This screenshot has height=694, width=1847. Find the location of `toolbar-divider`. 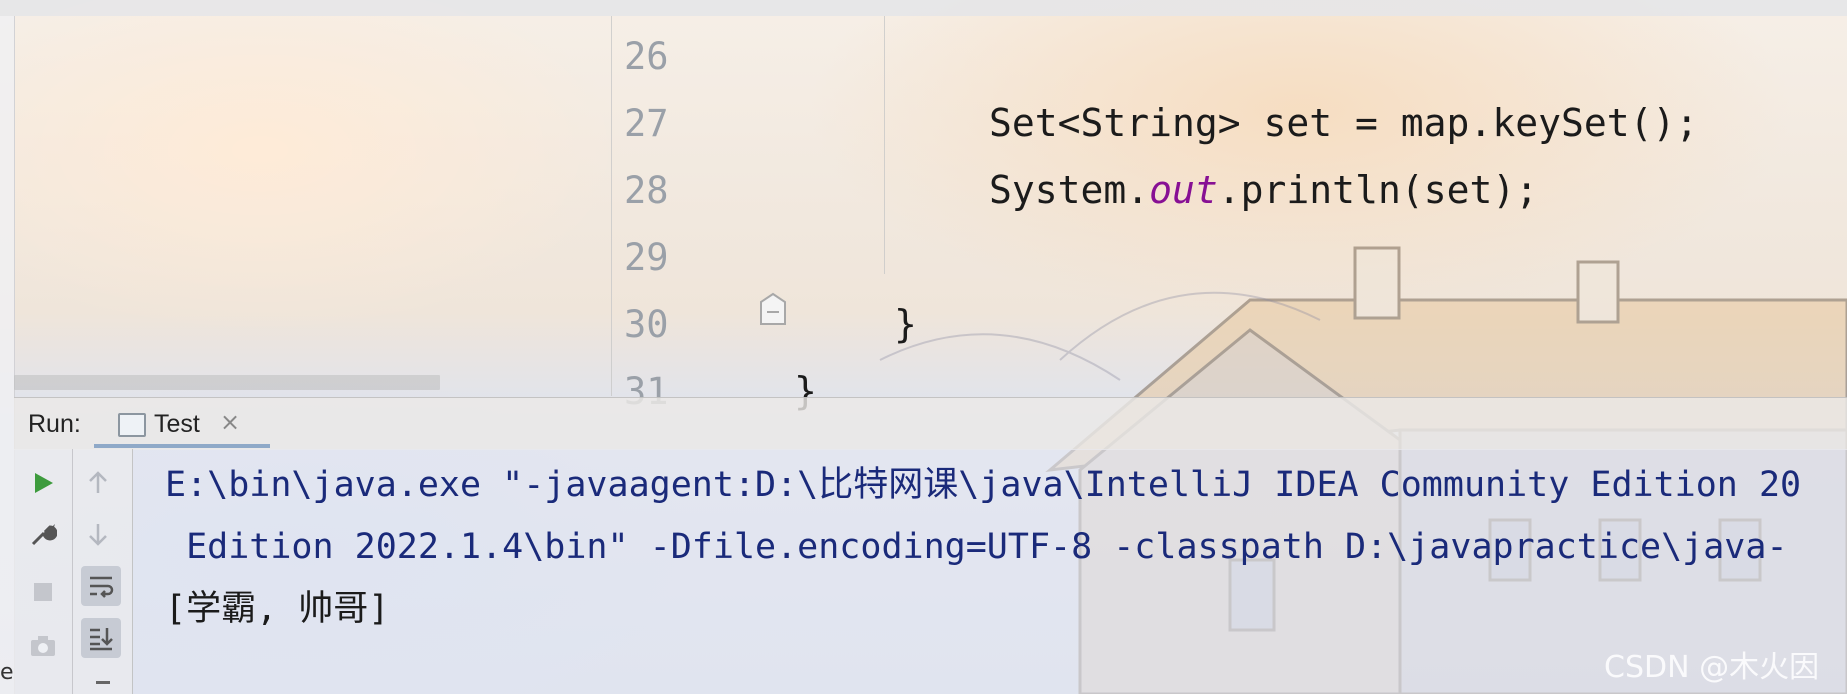

toolbar-divider is located at coordinates (72, 571).